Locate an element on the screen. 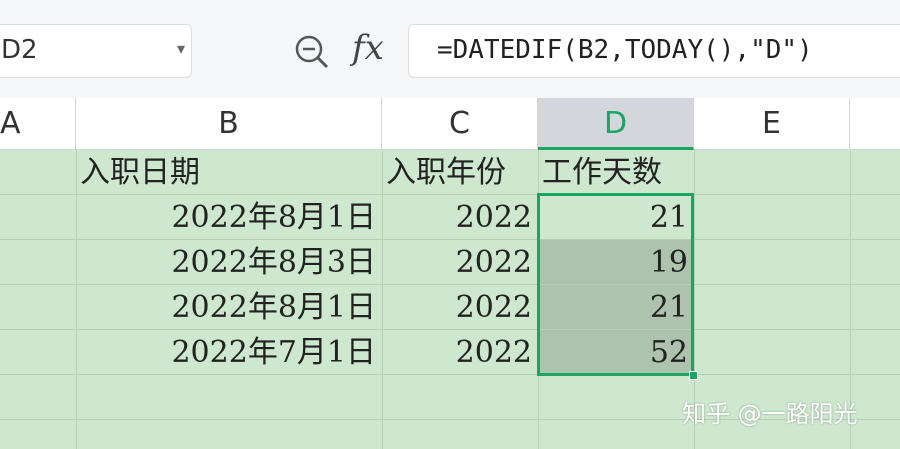  cell-b5: 2022年7月1日 is located at coordinates (229, 352).